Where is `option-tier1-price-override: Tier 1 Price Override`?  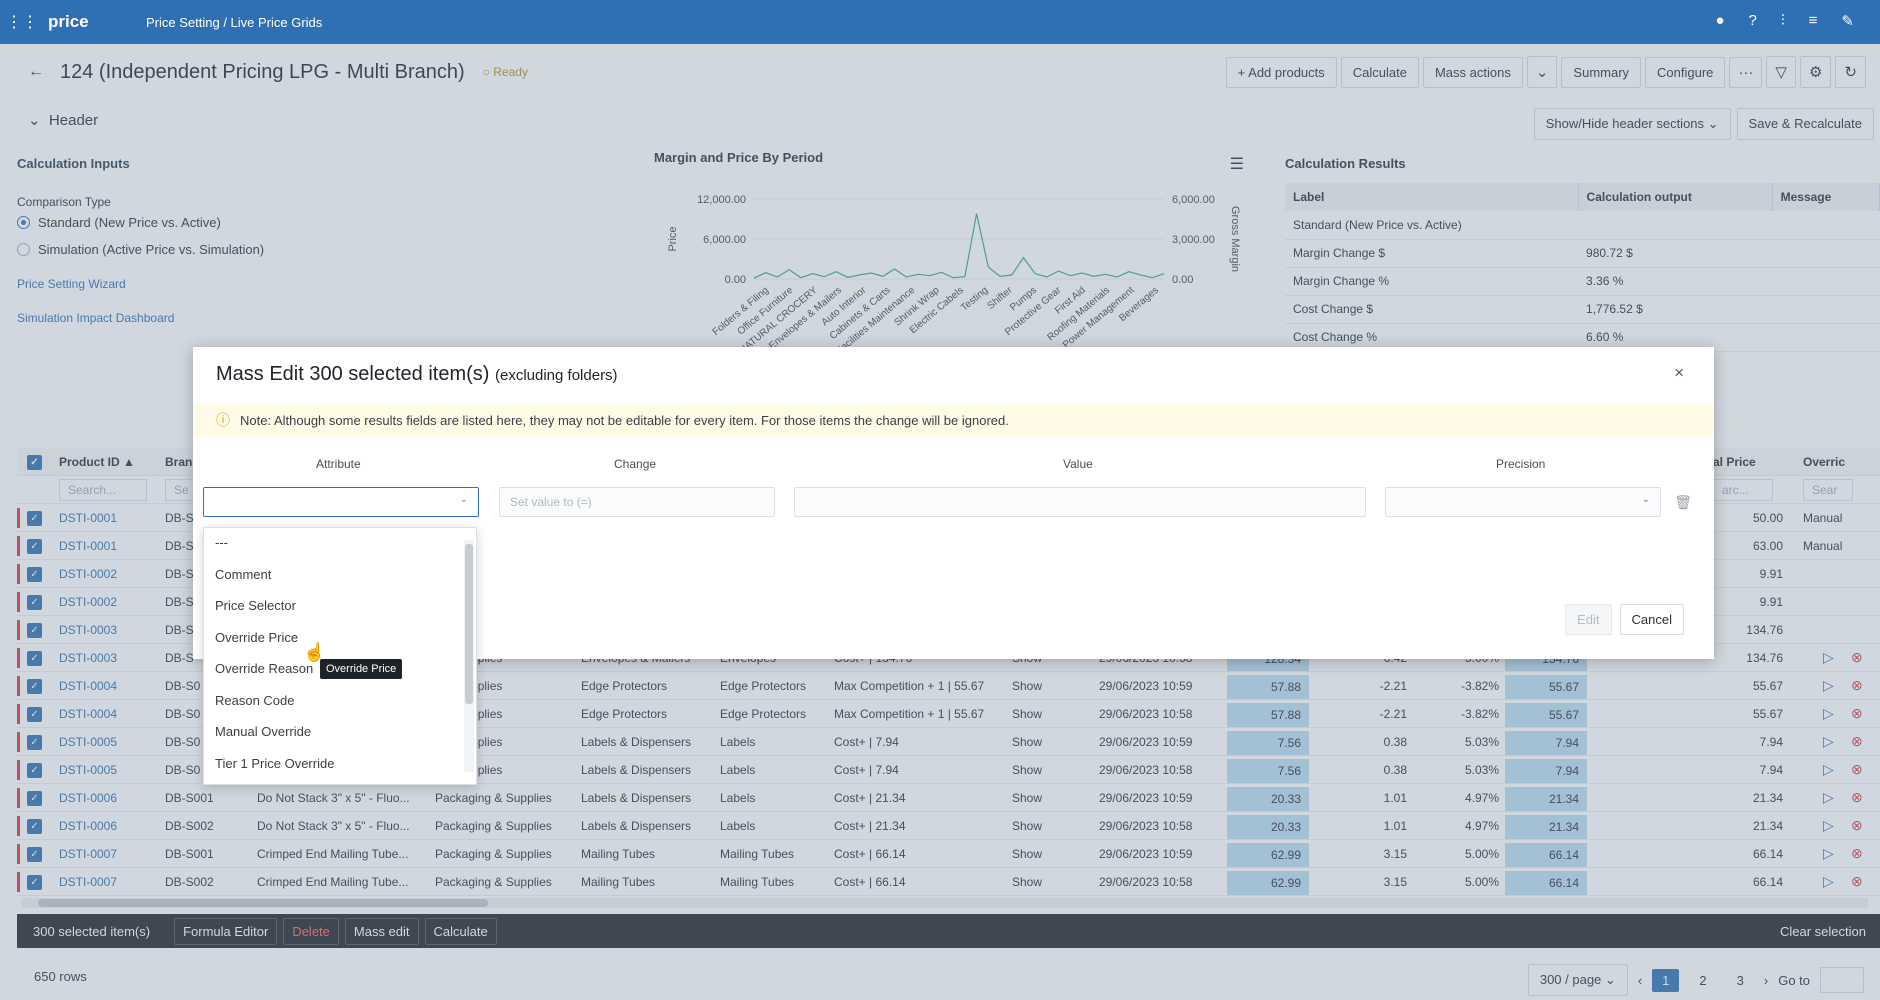
option-tier1-price-override: Tier 1 Price Override is located at coordinates (274, 763).